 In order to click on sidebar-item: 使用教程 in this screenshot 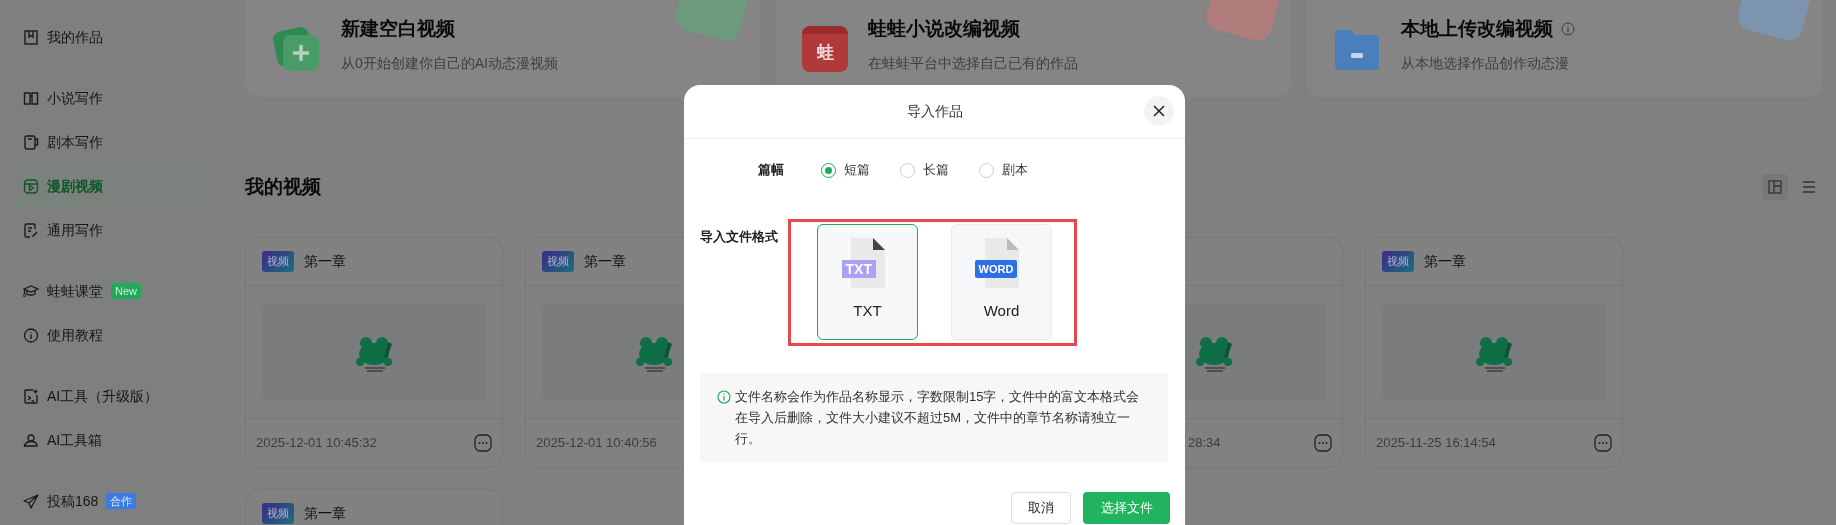, I will do `click(109, 335)`.